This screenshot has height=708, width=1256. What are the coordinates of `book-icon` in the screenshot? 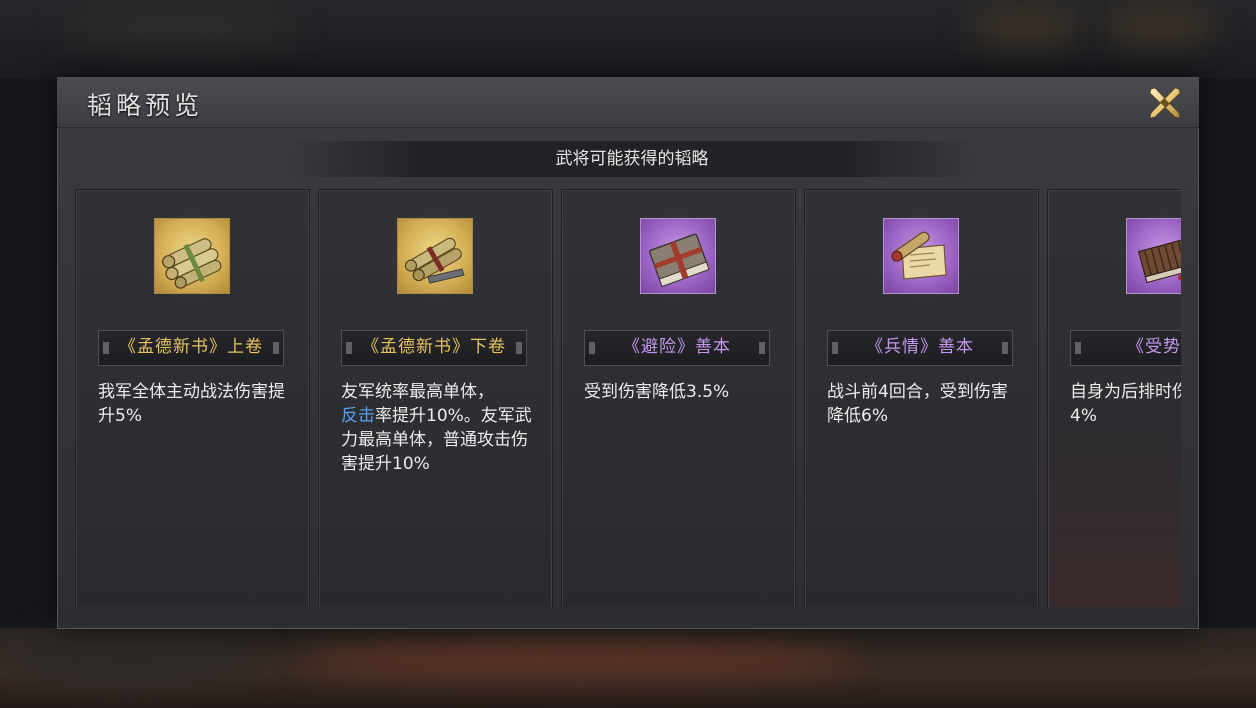 It's located at (679, 260).